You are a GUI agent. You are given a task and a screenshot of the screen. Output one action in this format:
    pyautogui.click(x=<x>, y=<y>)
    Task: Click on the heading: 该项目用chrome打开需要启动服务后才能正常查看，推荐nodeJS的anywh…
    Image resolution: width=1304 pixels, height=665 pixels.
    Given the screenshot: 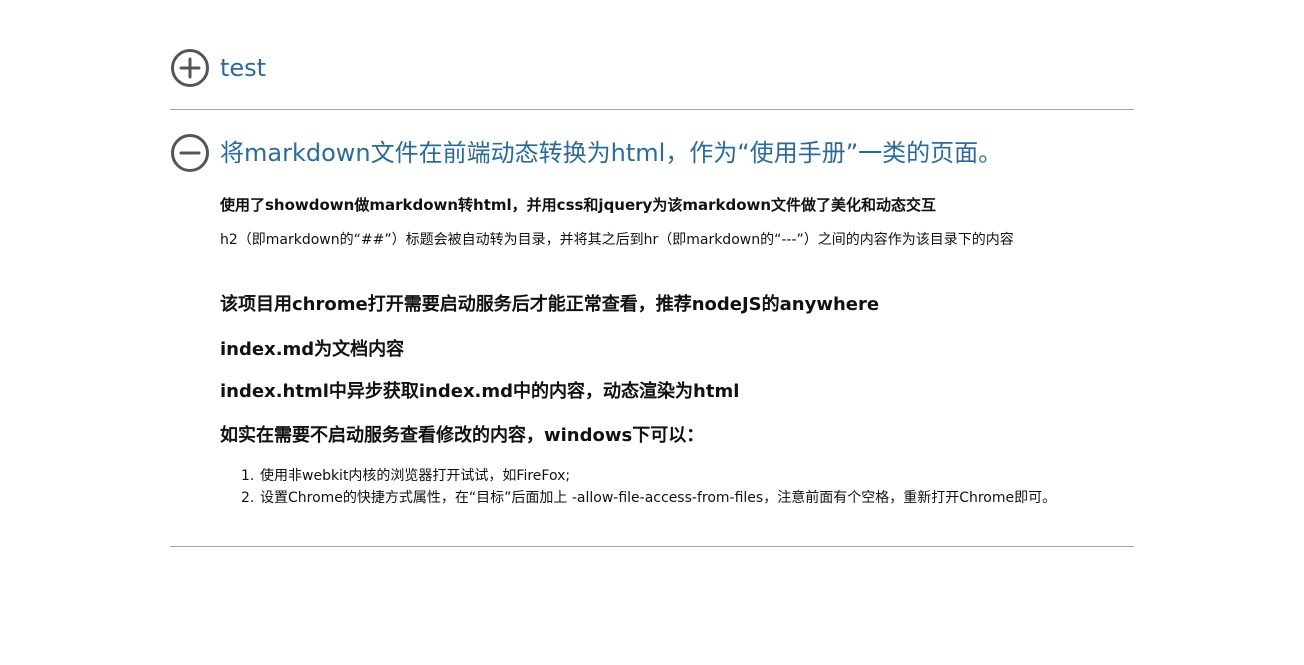 What is the action you would take?
    pyautogui.click(x=550, y=304)
    